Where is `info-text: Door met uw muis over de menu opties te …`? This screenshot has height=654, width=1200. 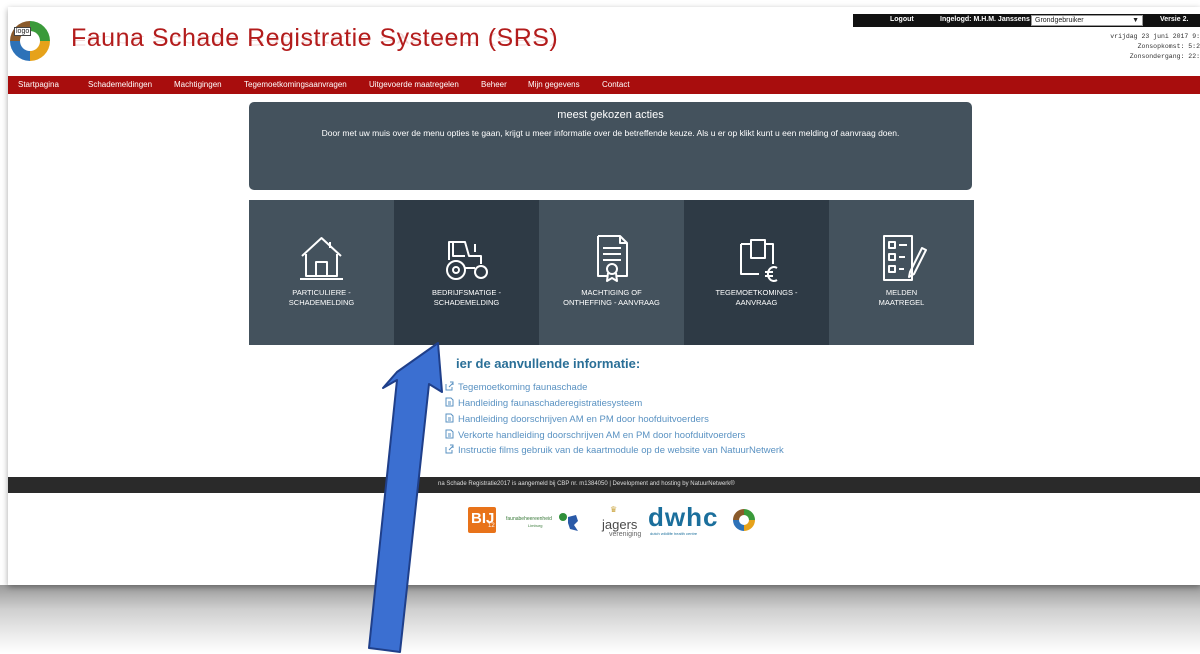 info-text: Door met uw muis over de menu opties te … is located at coordinates (610, 133).